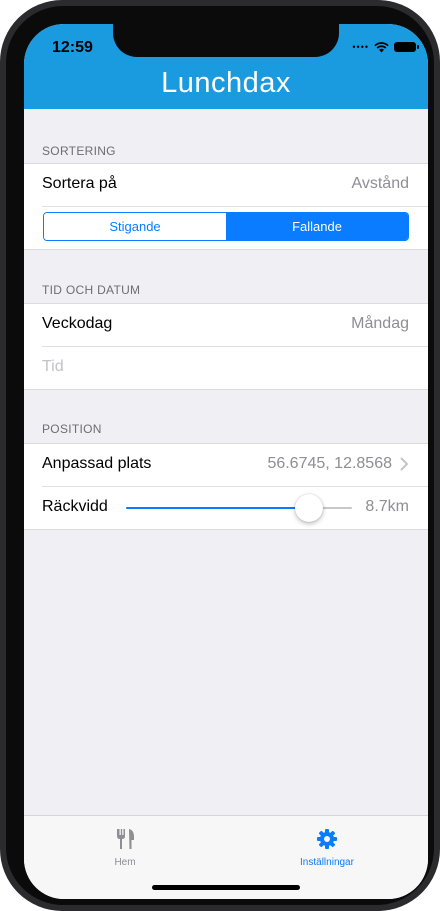 This screenshot has width=440, height=911. Describe the element at coordinates (72, 47) in the screenshot. I see `status-time: 12:59` at that location.